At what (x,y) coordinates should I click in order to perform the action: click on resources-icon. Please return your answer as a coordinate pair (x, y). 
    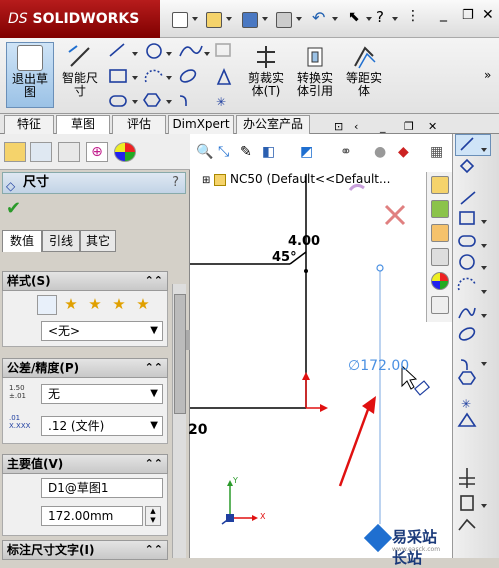
    Looking at the image, I should click on (440, 185).